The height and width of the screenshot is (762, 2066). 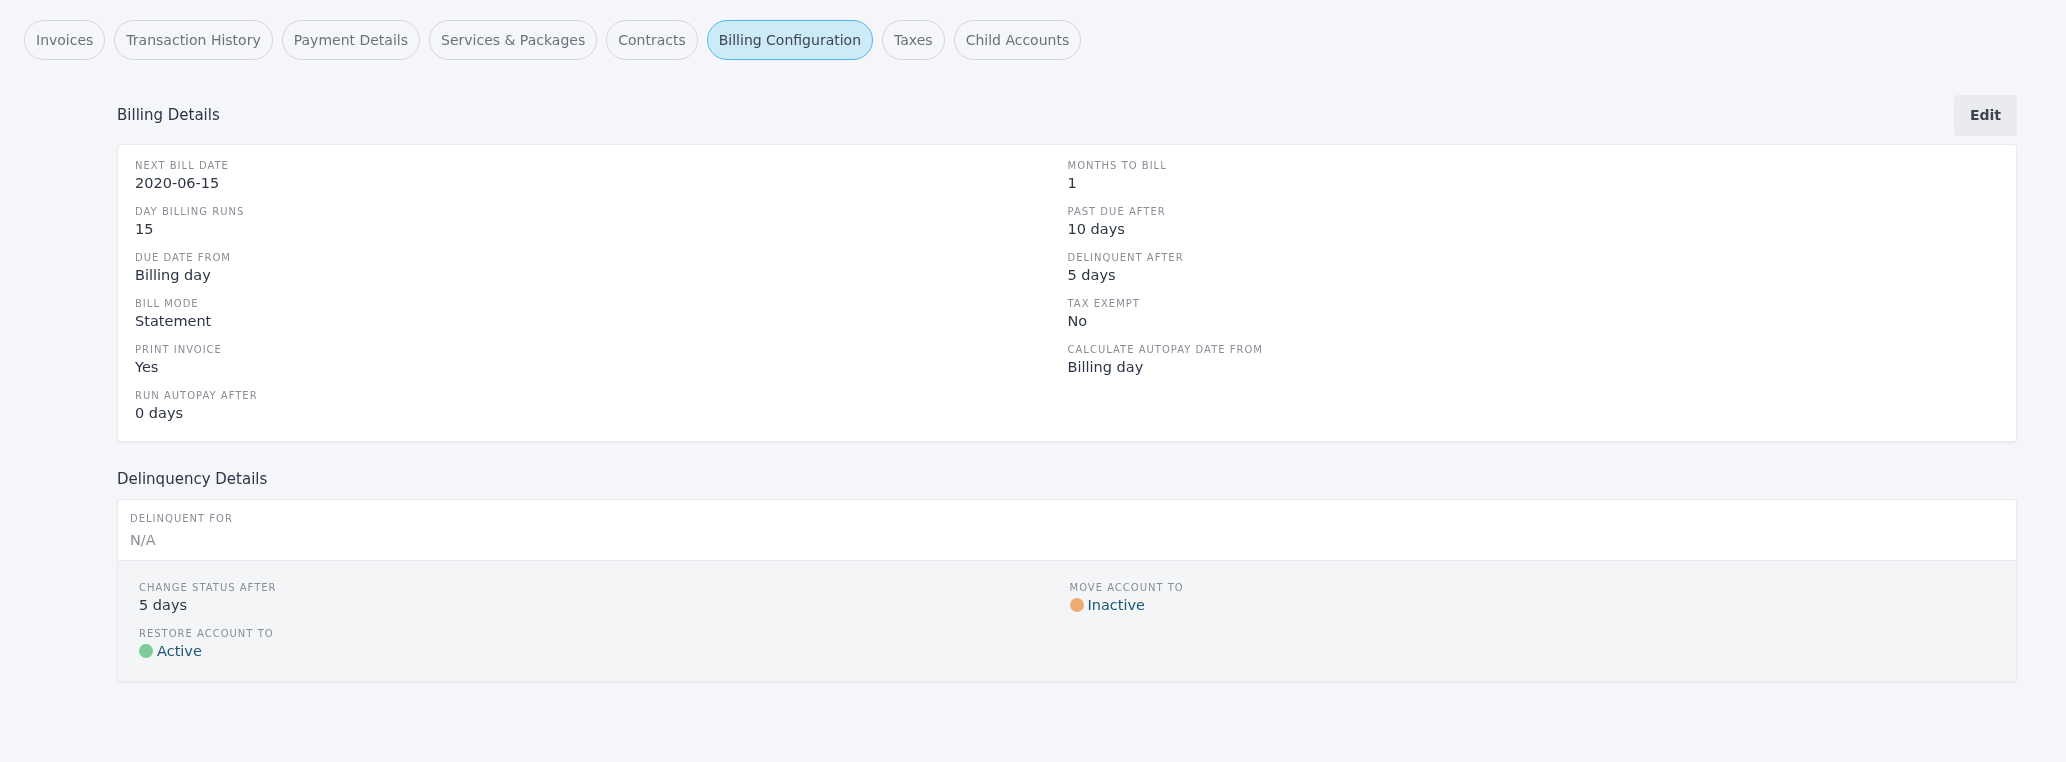 What do you see at coordinates (190, 212) in the screenshot?
I see `field-label: DAY BILLING RUNS` at bounding box center [190, 212].